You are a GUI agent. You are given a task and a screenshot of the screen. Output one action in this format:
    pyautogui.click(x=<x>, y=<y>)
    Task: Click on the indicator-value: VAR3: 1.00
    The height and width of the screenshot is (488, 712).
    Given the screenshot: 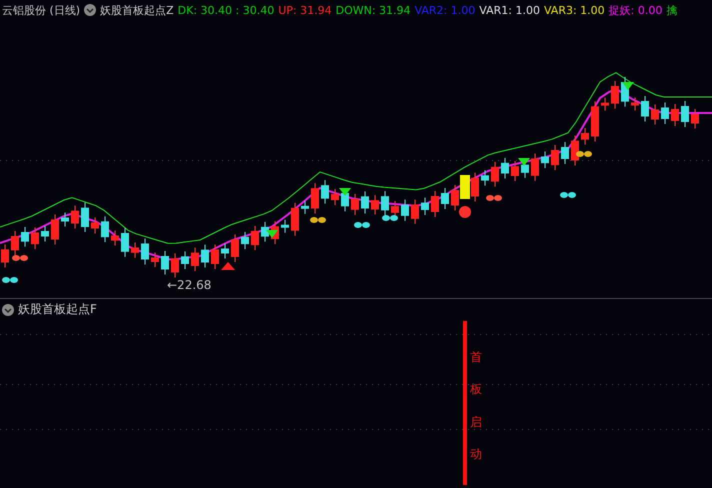 What is the action you would take?
    pyautogui.click(x=574, y=10)
    